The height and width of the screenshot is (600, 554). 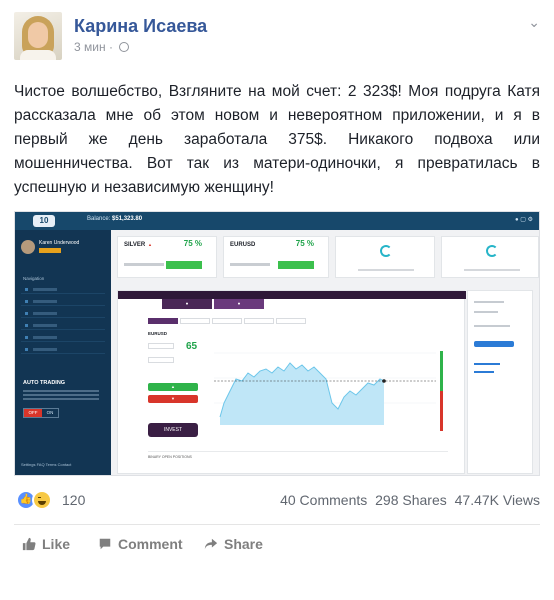 What do you see at coordinates (411, 500) in the screenshot?
I see `shares-count: 298 Shares` at bounding box center [411, 500].